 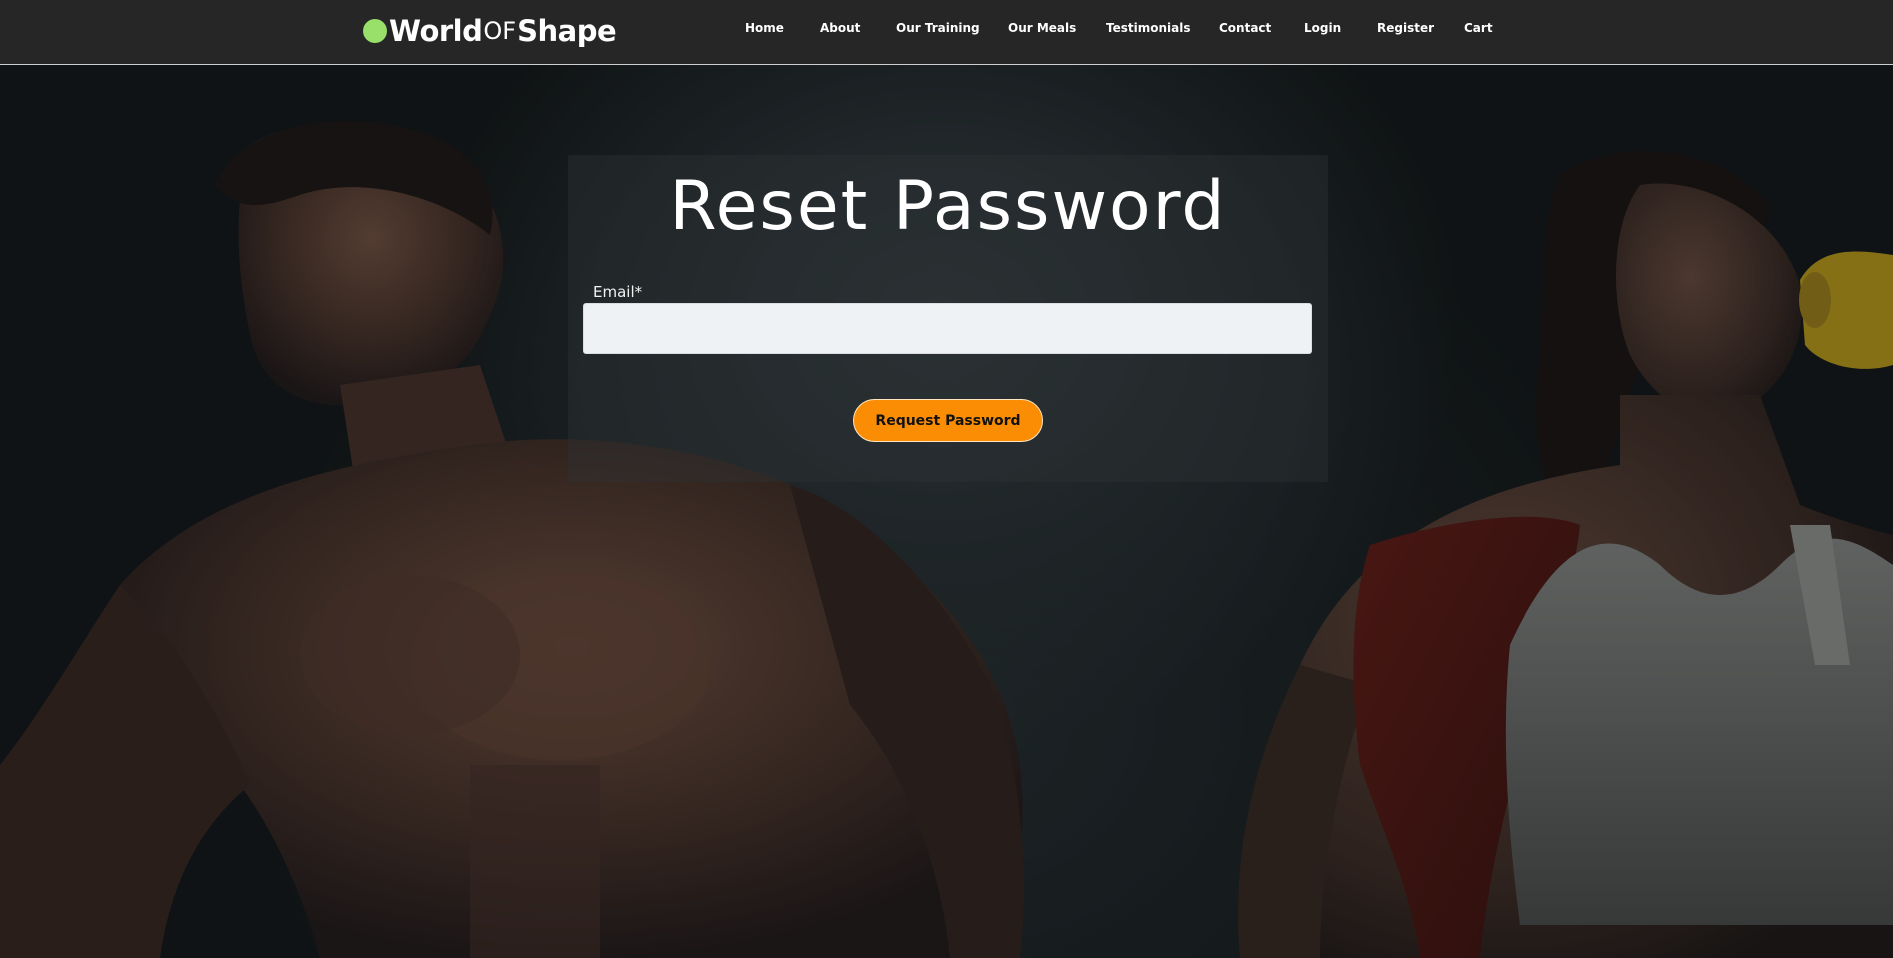 What do you see at coordinates (840, 28) in the screenshot?
I see `nav-about: About` at bounding box center [840, 28].